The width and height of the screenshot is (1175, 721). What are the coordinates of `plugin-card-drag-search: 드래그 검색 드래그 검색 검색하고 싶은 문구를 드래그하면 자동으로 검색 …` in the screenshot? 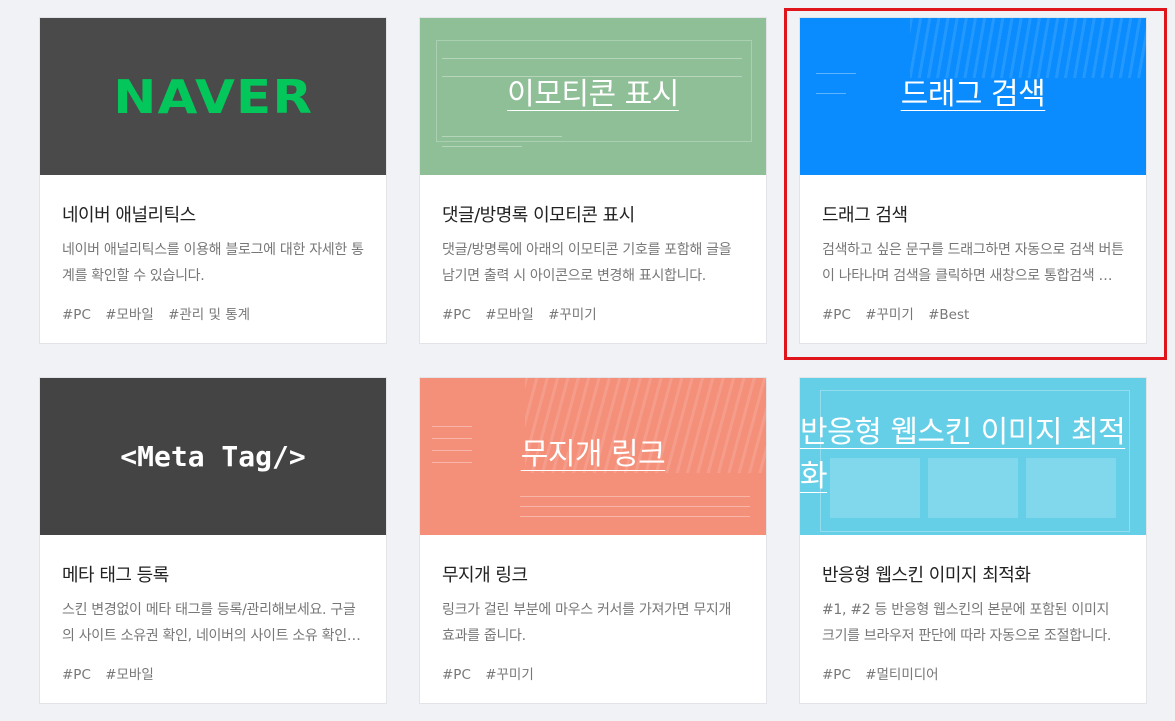 It's located at (973, 180).